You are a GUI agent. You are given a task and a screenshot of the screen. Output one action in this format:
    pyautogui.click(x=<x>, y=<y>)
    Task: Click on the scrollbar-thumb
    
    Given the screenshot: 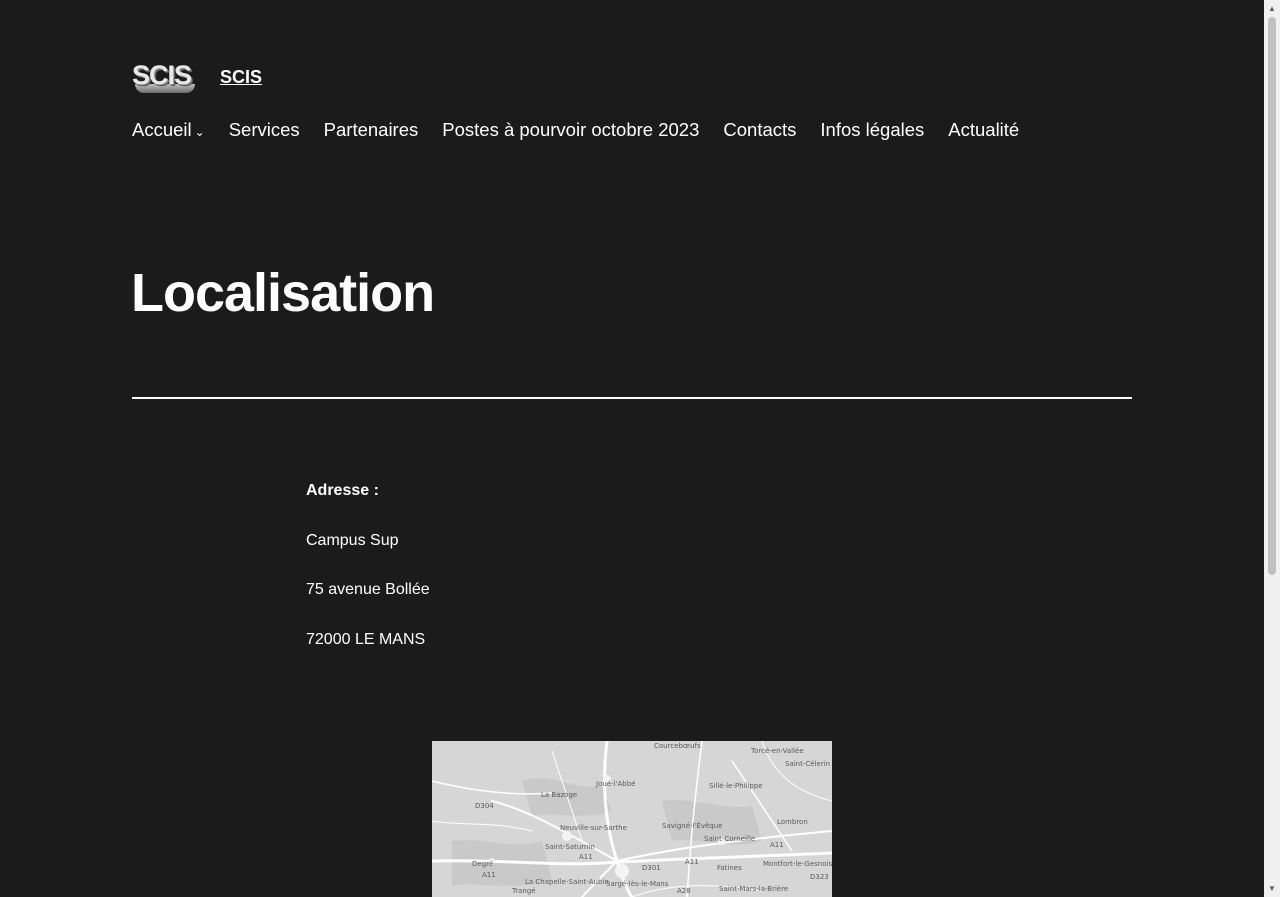 What is the action you would take?
    pyautogui.click(x=1272, y=296)
    